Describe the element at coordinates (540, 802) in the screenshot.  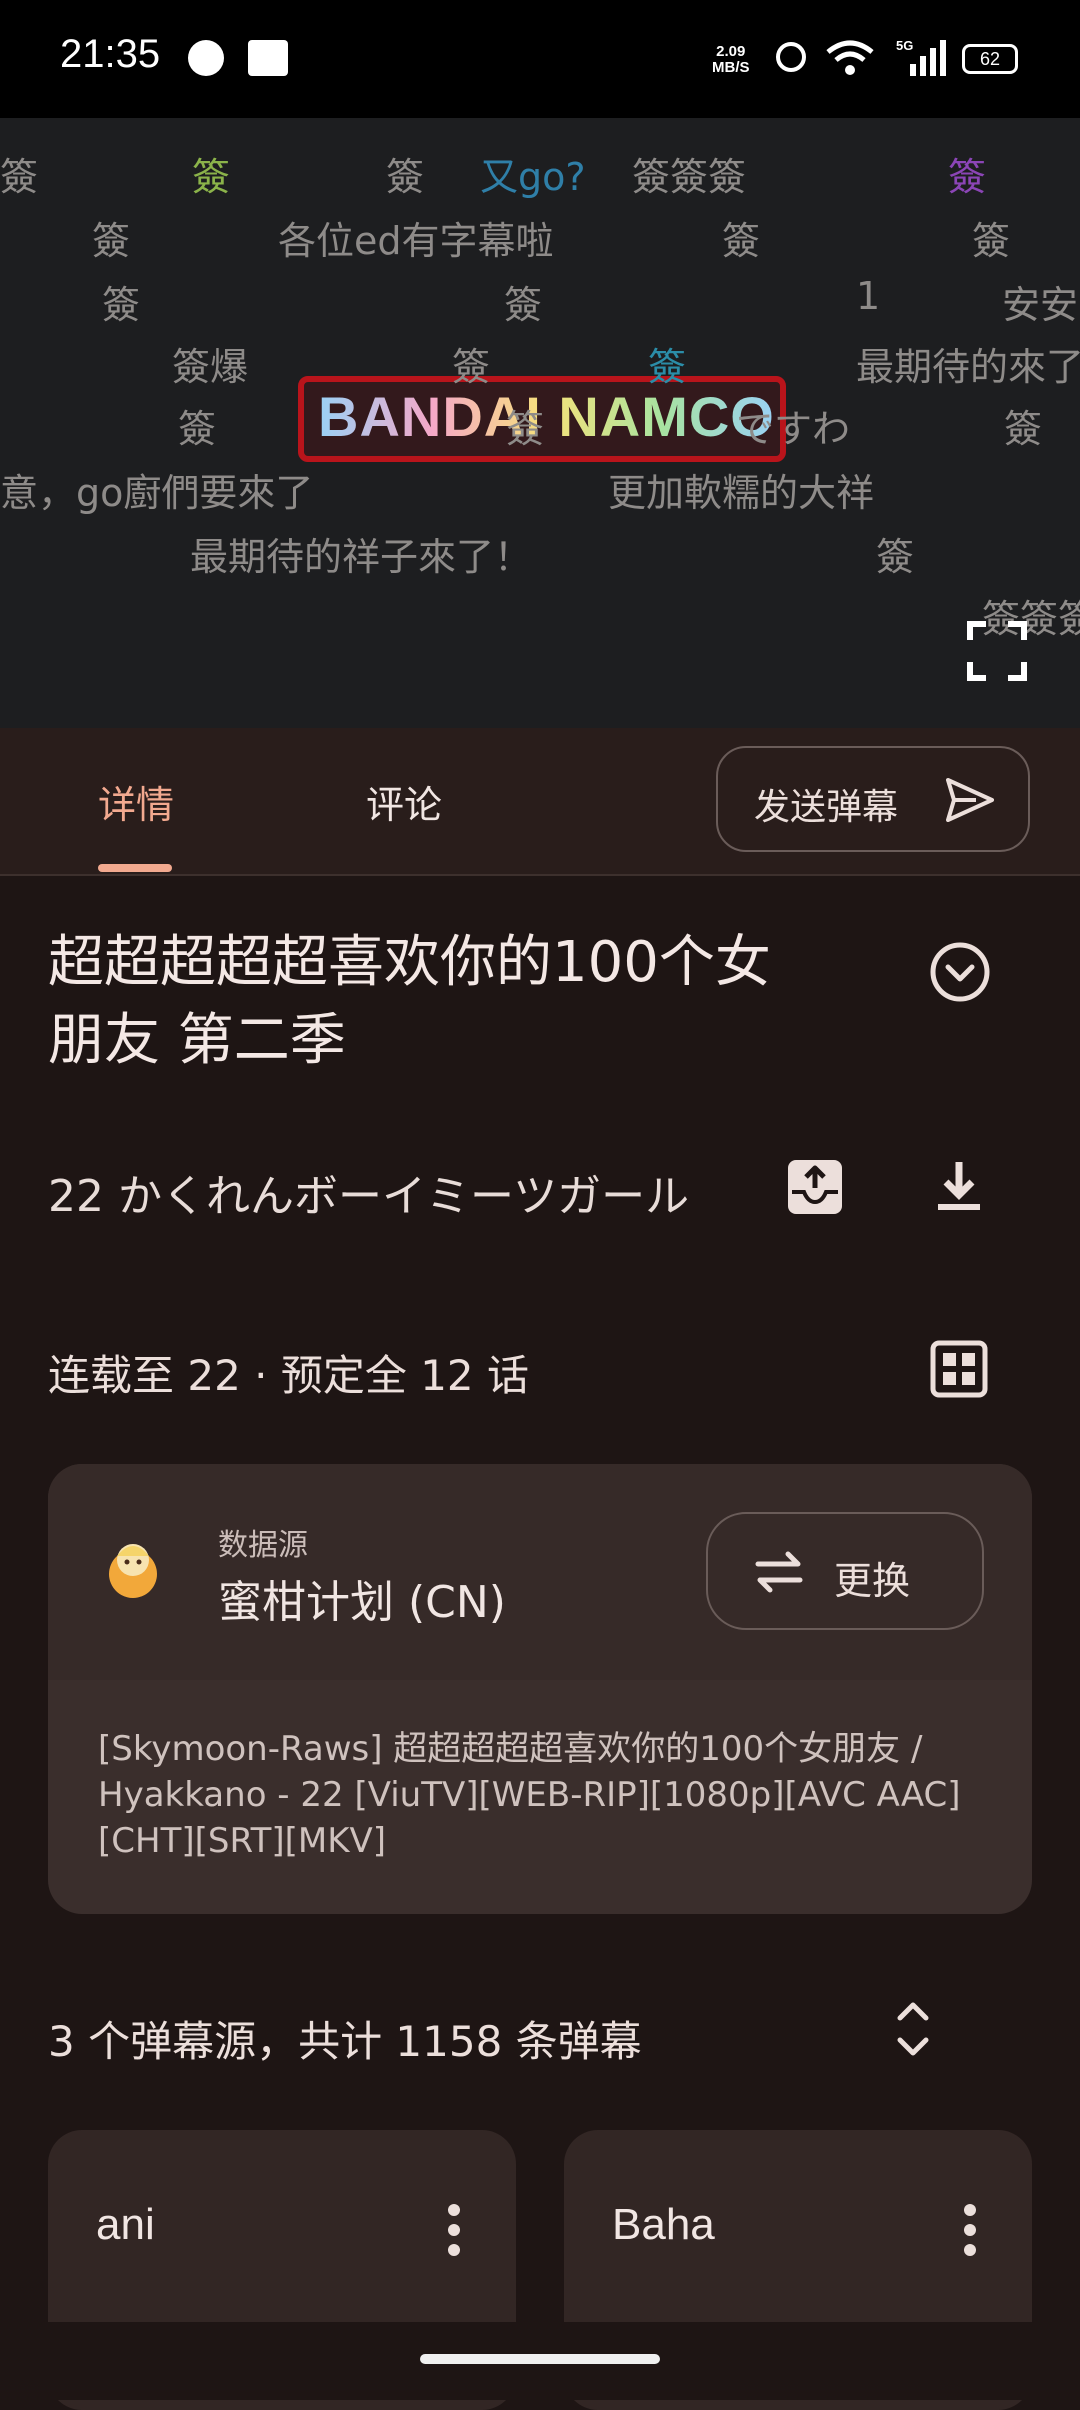
I see `tab-bar: 详情 评论 发送弹幕` at that location.